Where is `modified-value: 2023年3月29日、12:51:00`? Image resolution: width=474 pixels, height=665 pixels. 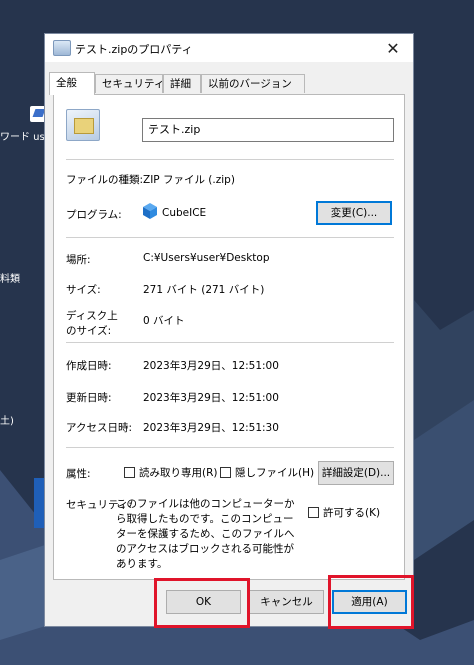 modified-value: 2023年3月29日、12:51:00 is located at coordinates (211, 398).